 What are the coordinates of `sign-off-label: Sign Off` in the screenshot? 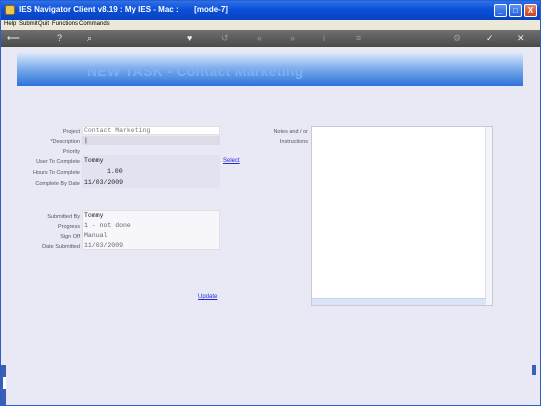 It's located at (70, 237).